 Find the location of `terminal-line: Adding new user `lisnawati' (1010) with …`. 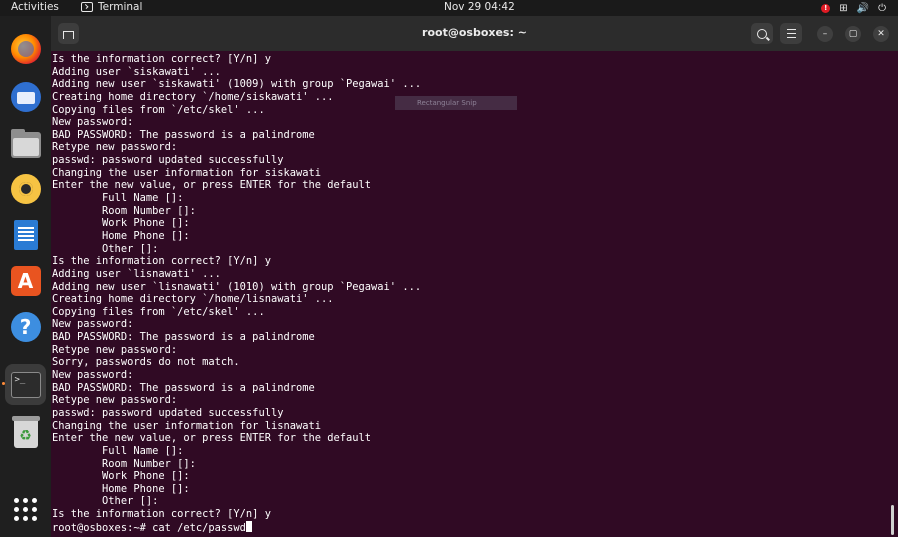

terminal-line: Adding new user `lisnawati' (1010) with … is located at coordinates (237, 286).